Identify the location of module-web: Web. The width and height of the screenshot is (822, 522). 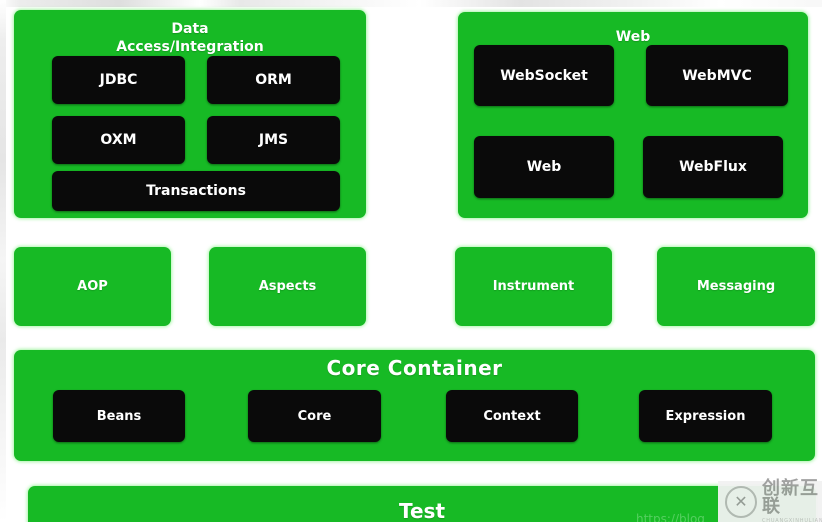
(544, 167).